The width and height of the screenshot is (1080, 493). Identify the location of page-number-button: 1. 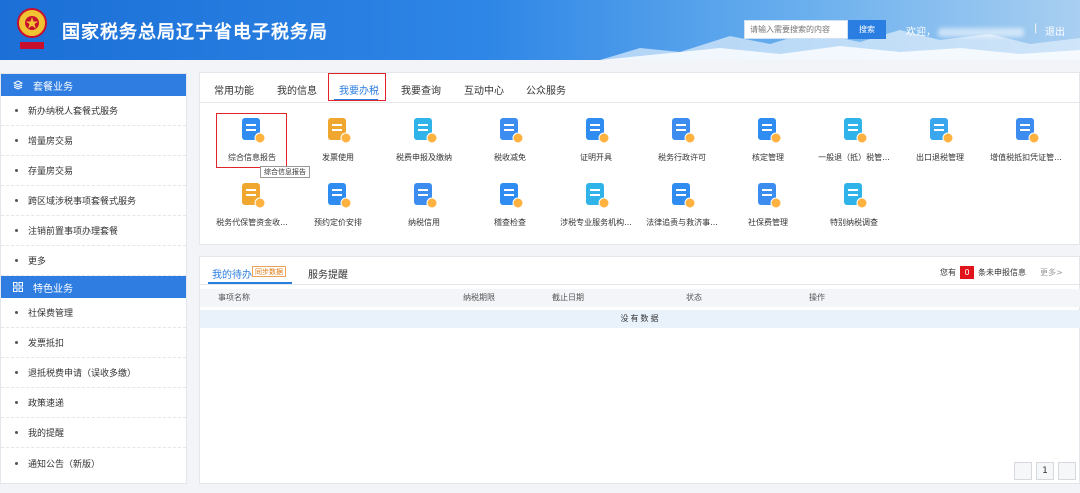
(1045, 471).